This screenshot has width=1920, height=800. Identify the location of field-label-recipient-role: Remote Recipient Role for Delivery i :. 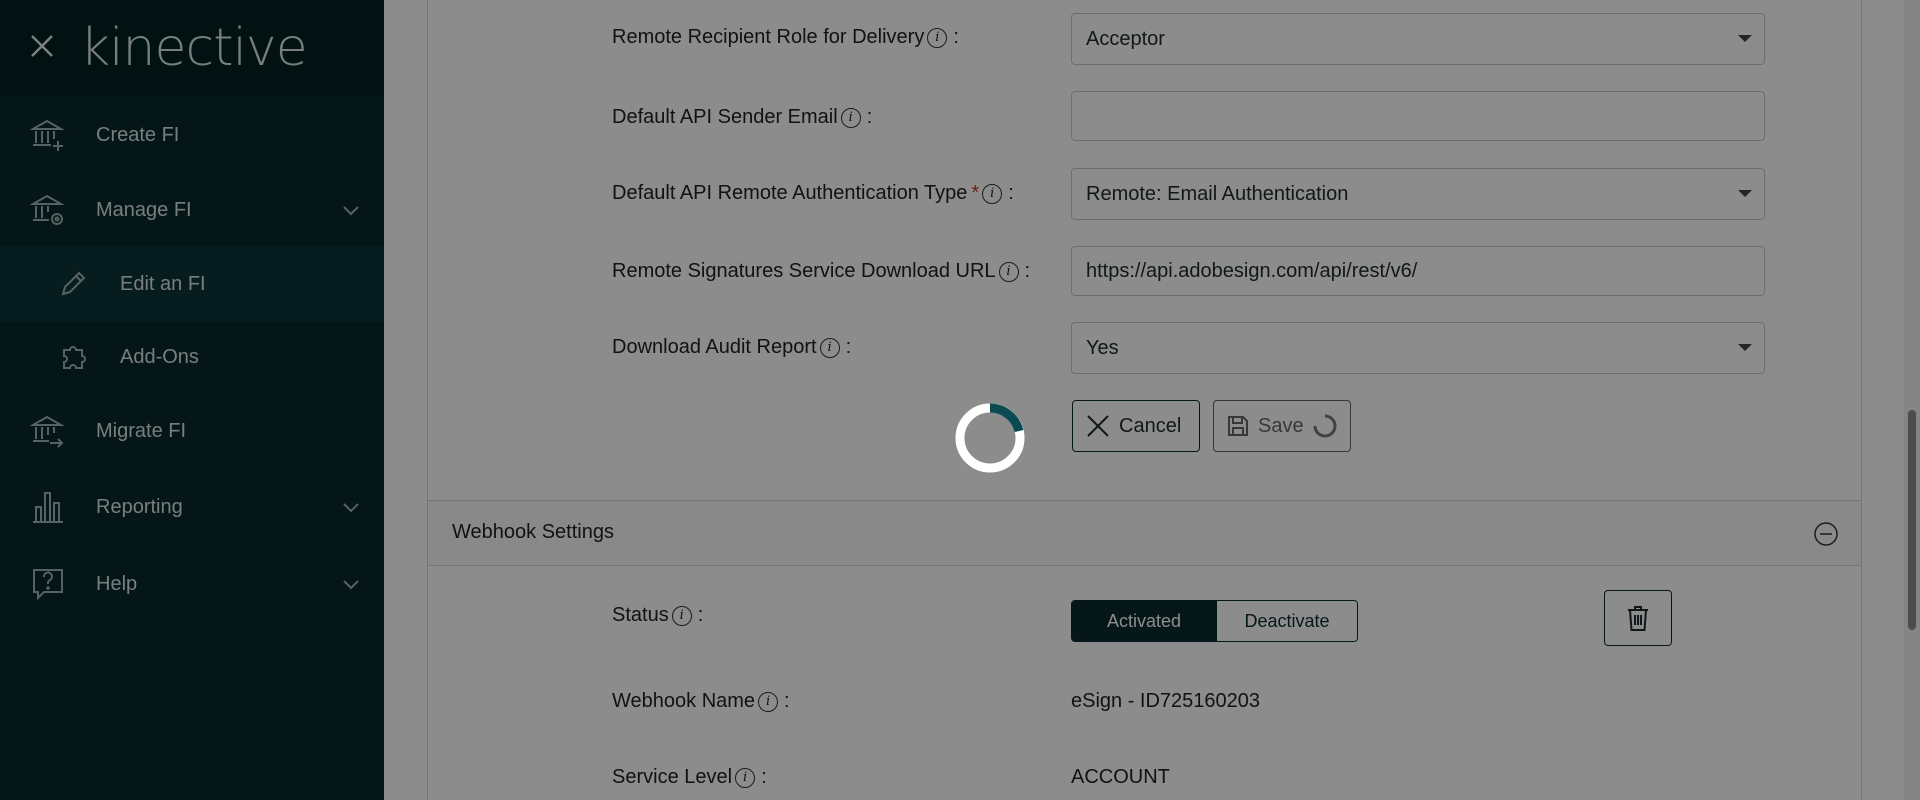
(785, 37).